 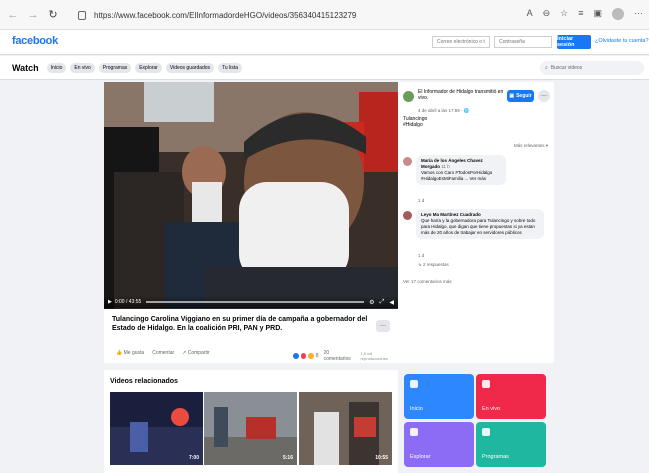 I want to click on watch-title: Watch, so click(x=25, y=67).